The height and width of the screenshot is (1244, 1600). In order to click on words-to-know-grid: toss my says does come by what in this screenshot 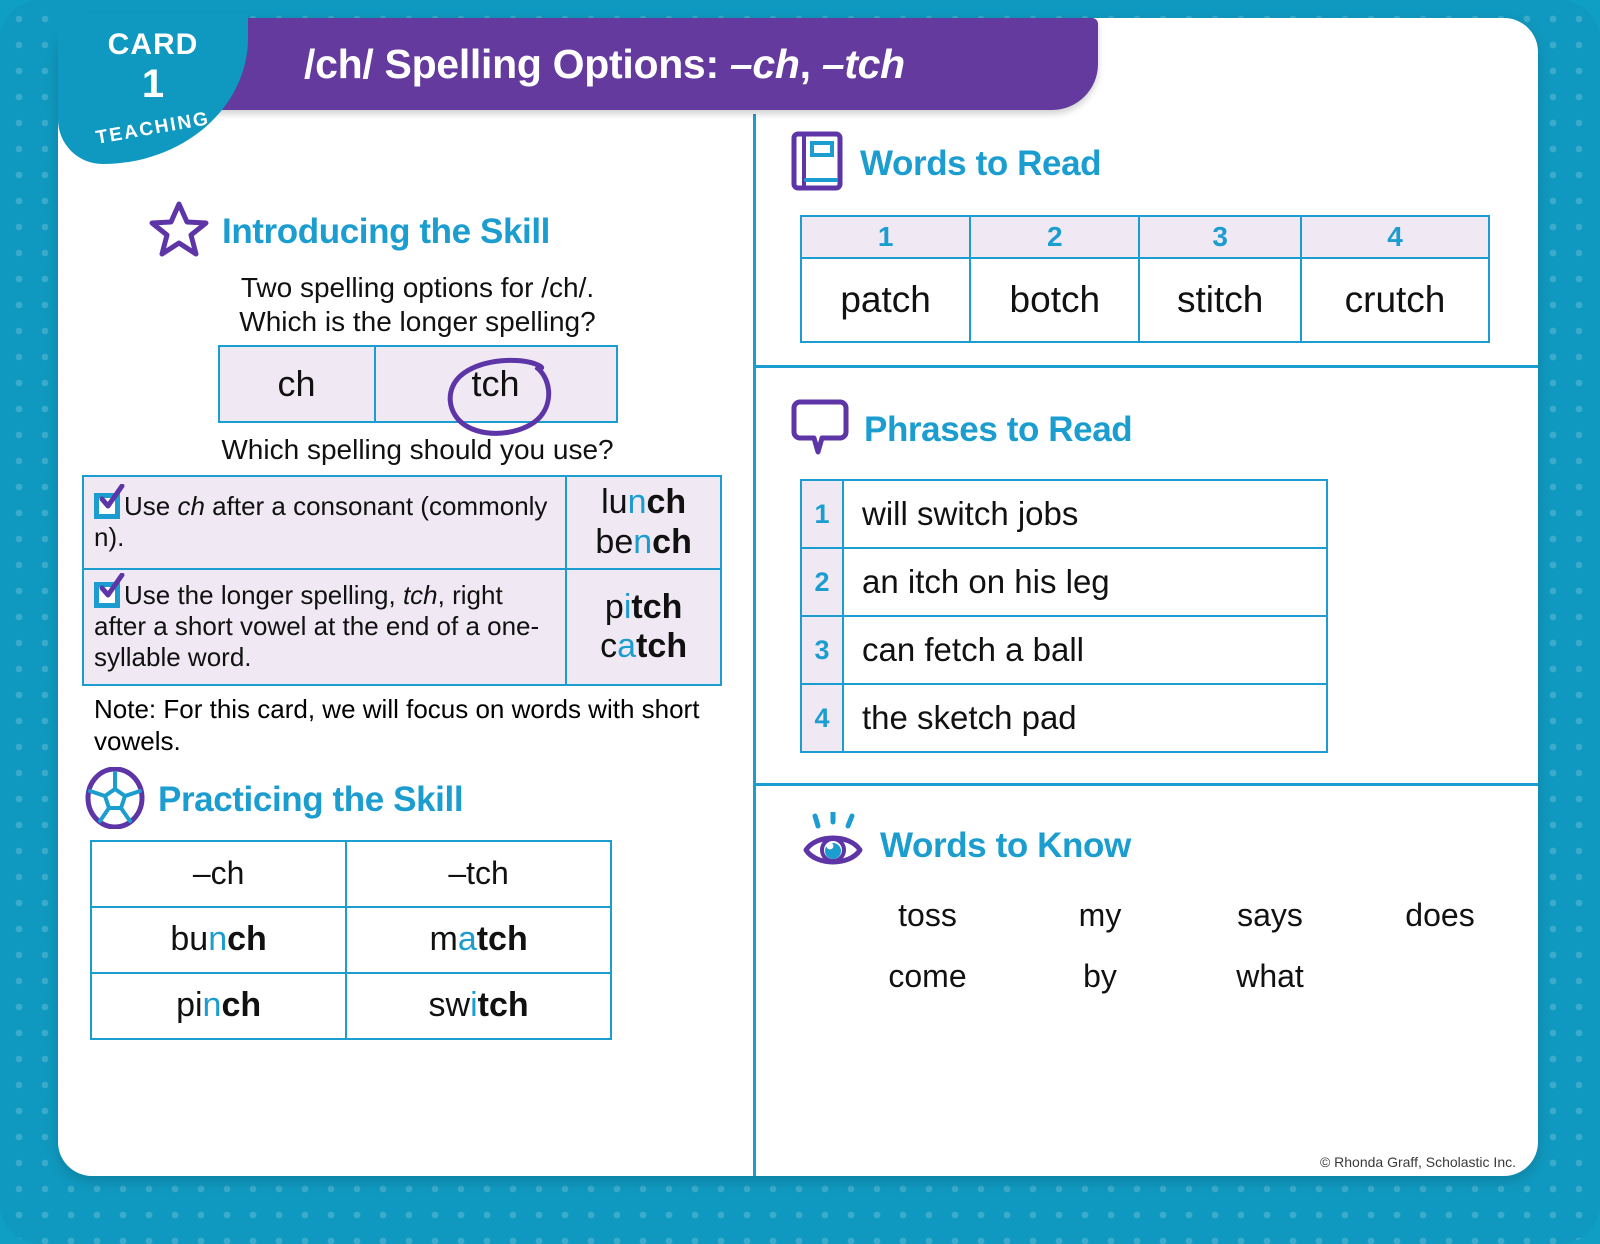, I will do `click(1189, 946)`.